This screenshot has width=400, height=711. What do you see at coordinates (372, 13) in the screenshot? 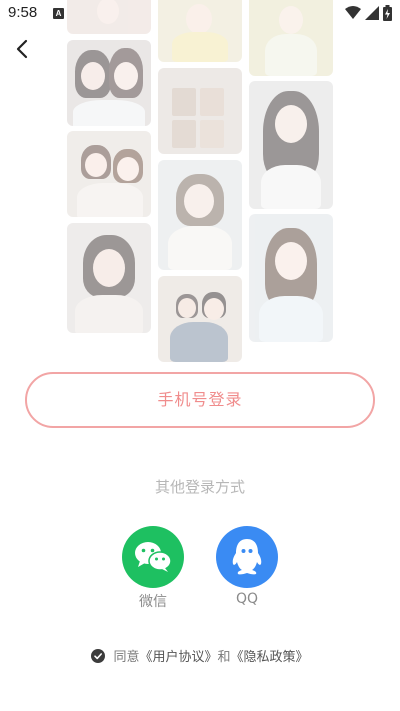
I see `cell-signal-icon` at bounding box center [372, 13].